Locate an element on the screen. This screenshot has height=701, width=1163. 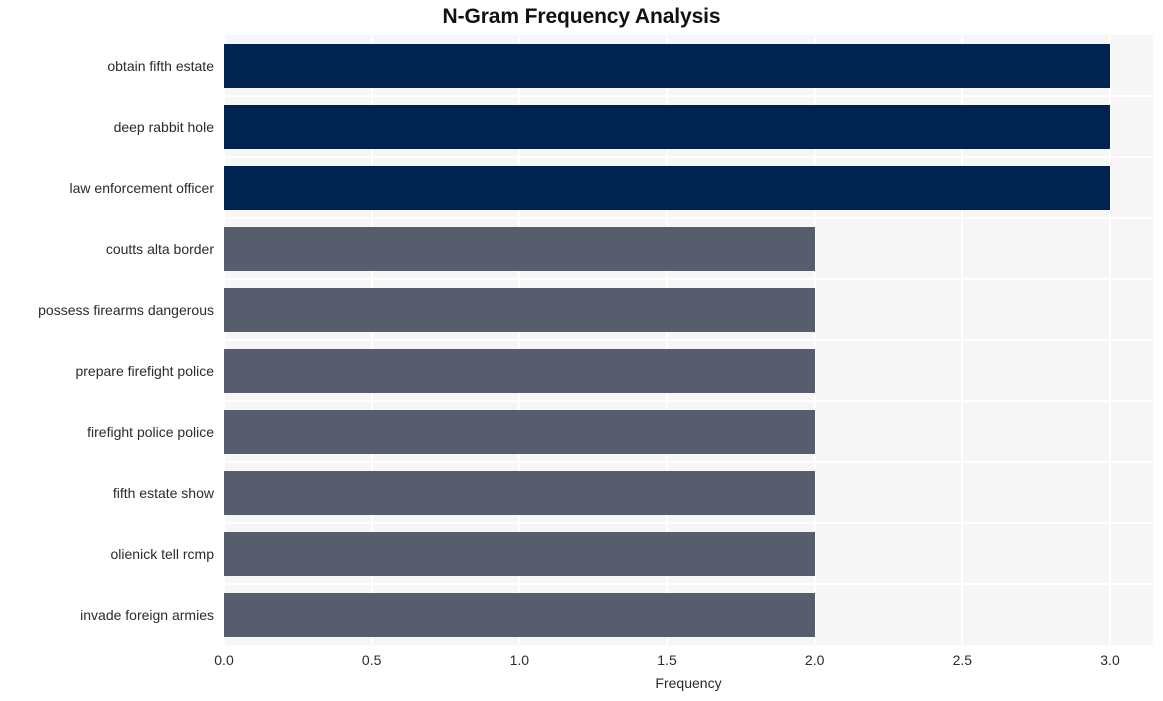
x-axis-label: Frequency is located at coordinates (688, 683).